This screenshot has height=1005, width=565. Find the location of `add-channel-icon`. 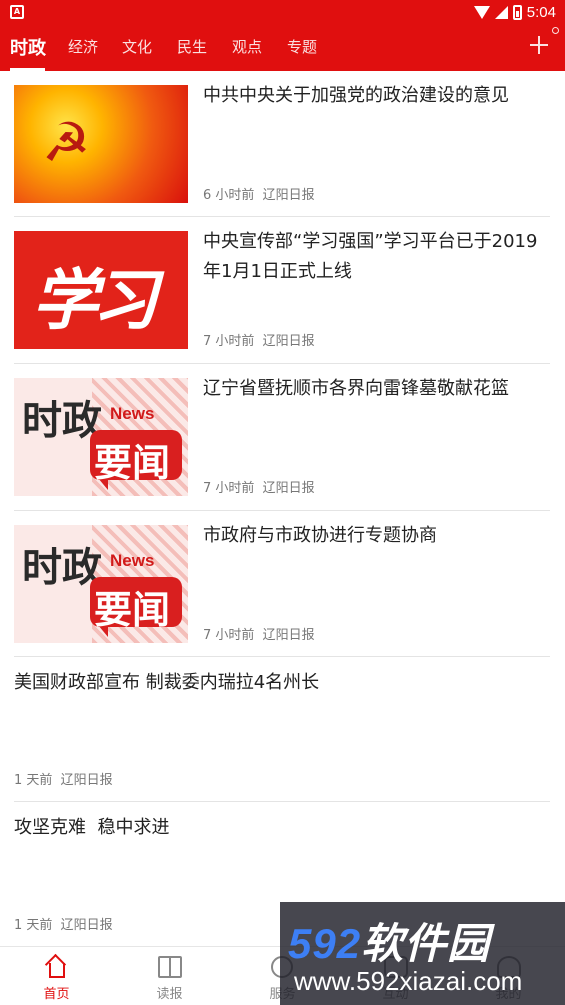

add-channel-icon is located at coordinates (539, 45).